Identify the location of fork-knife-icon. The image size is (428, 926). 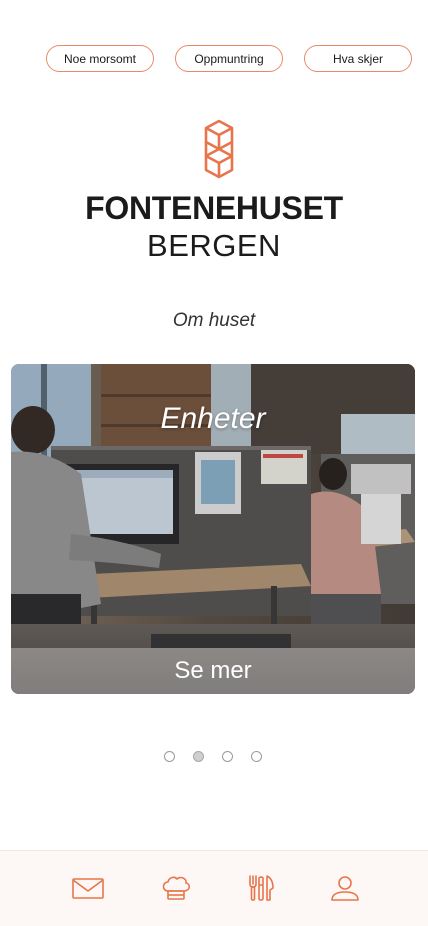
(262, 891).